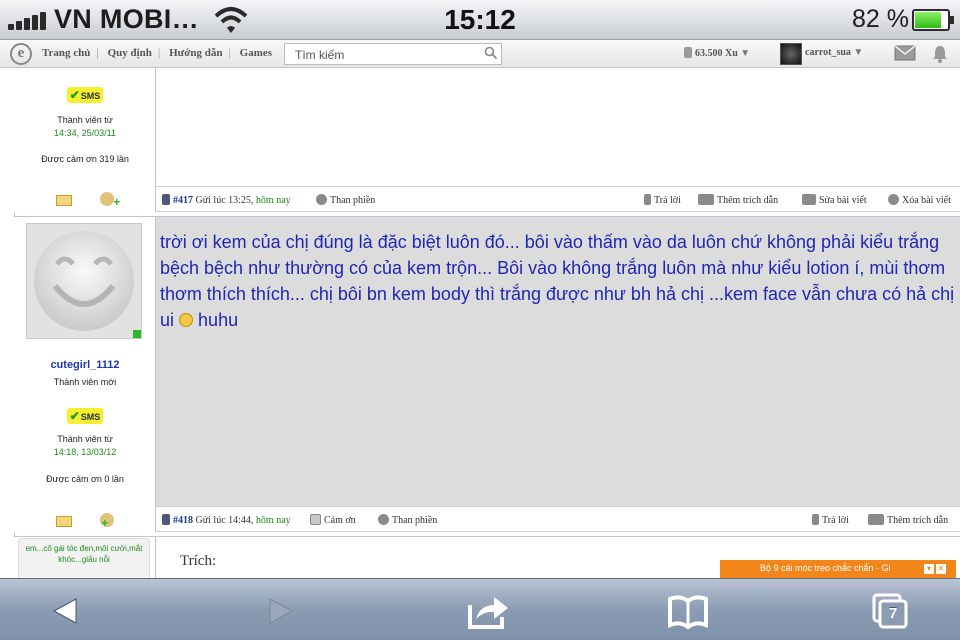  Describe the element at coordinates (195, 53) in the screenshot. I see `nav-guide: Hướng dẫn` at that location.